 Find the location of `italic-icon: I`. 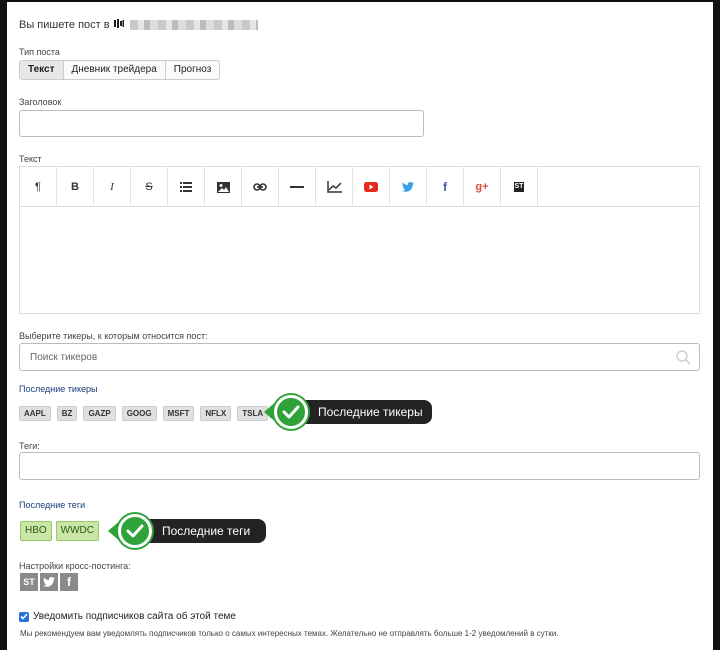

italic-icon: I is located at coordinates (112, 187).